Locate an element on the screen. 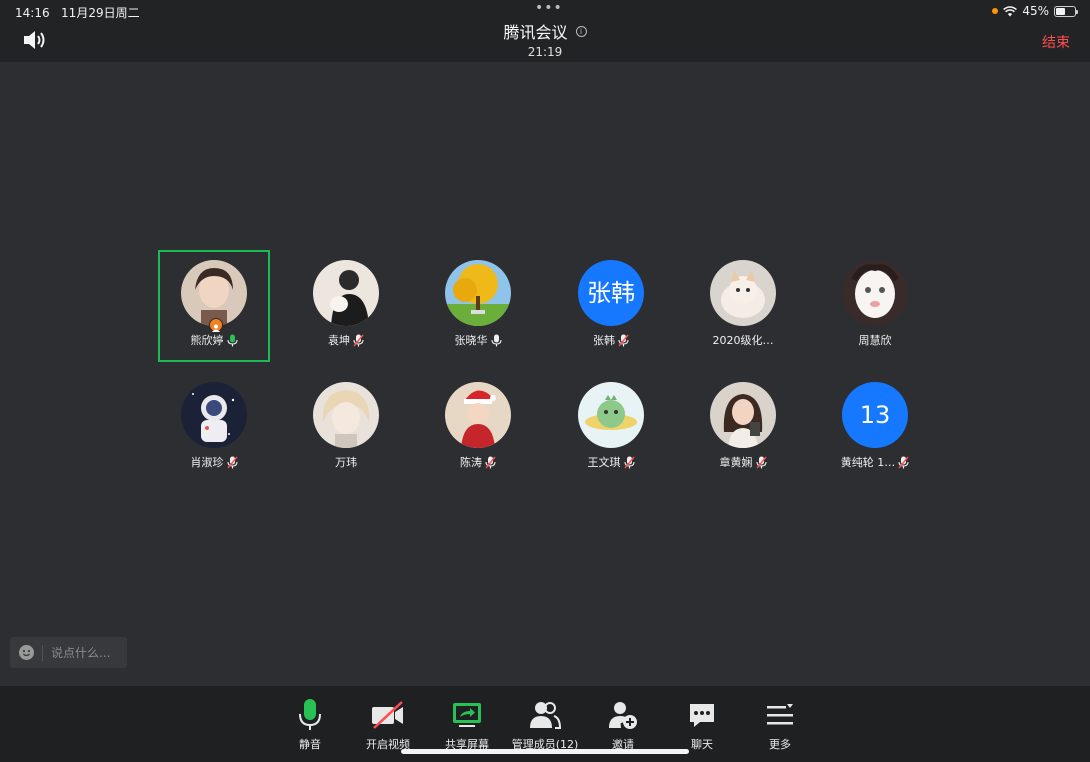  mic-speaking-icon is located at coordinates (232, 340).